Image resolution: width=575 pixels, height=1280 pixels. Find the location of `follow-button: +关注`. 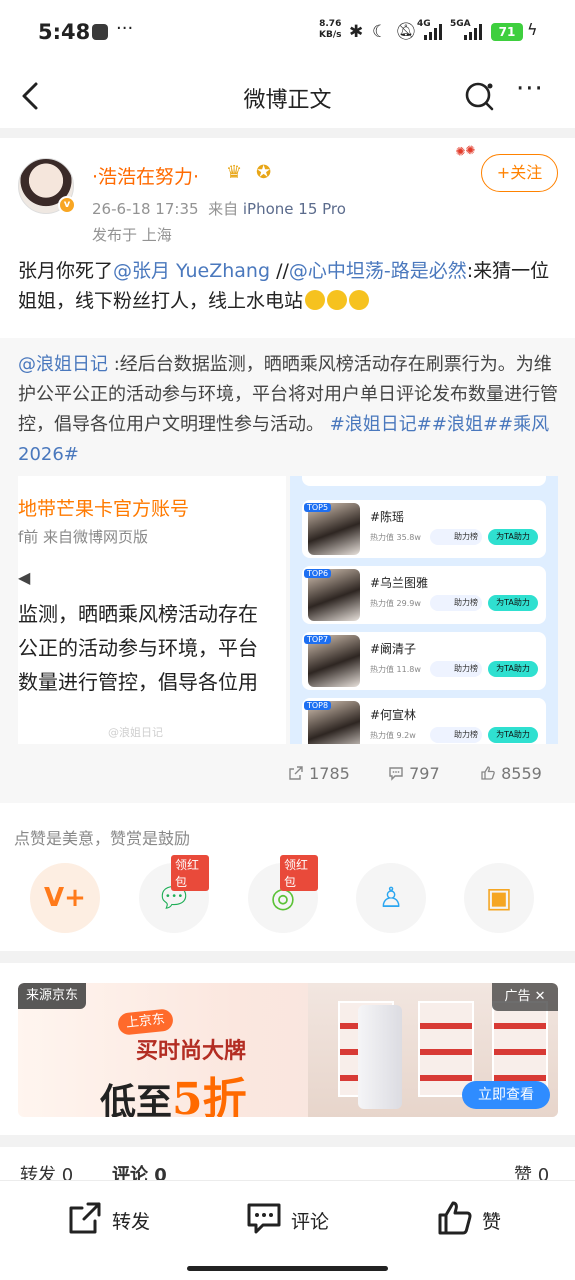

follow-button: +关注 is located at coordinates (519, 173).